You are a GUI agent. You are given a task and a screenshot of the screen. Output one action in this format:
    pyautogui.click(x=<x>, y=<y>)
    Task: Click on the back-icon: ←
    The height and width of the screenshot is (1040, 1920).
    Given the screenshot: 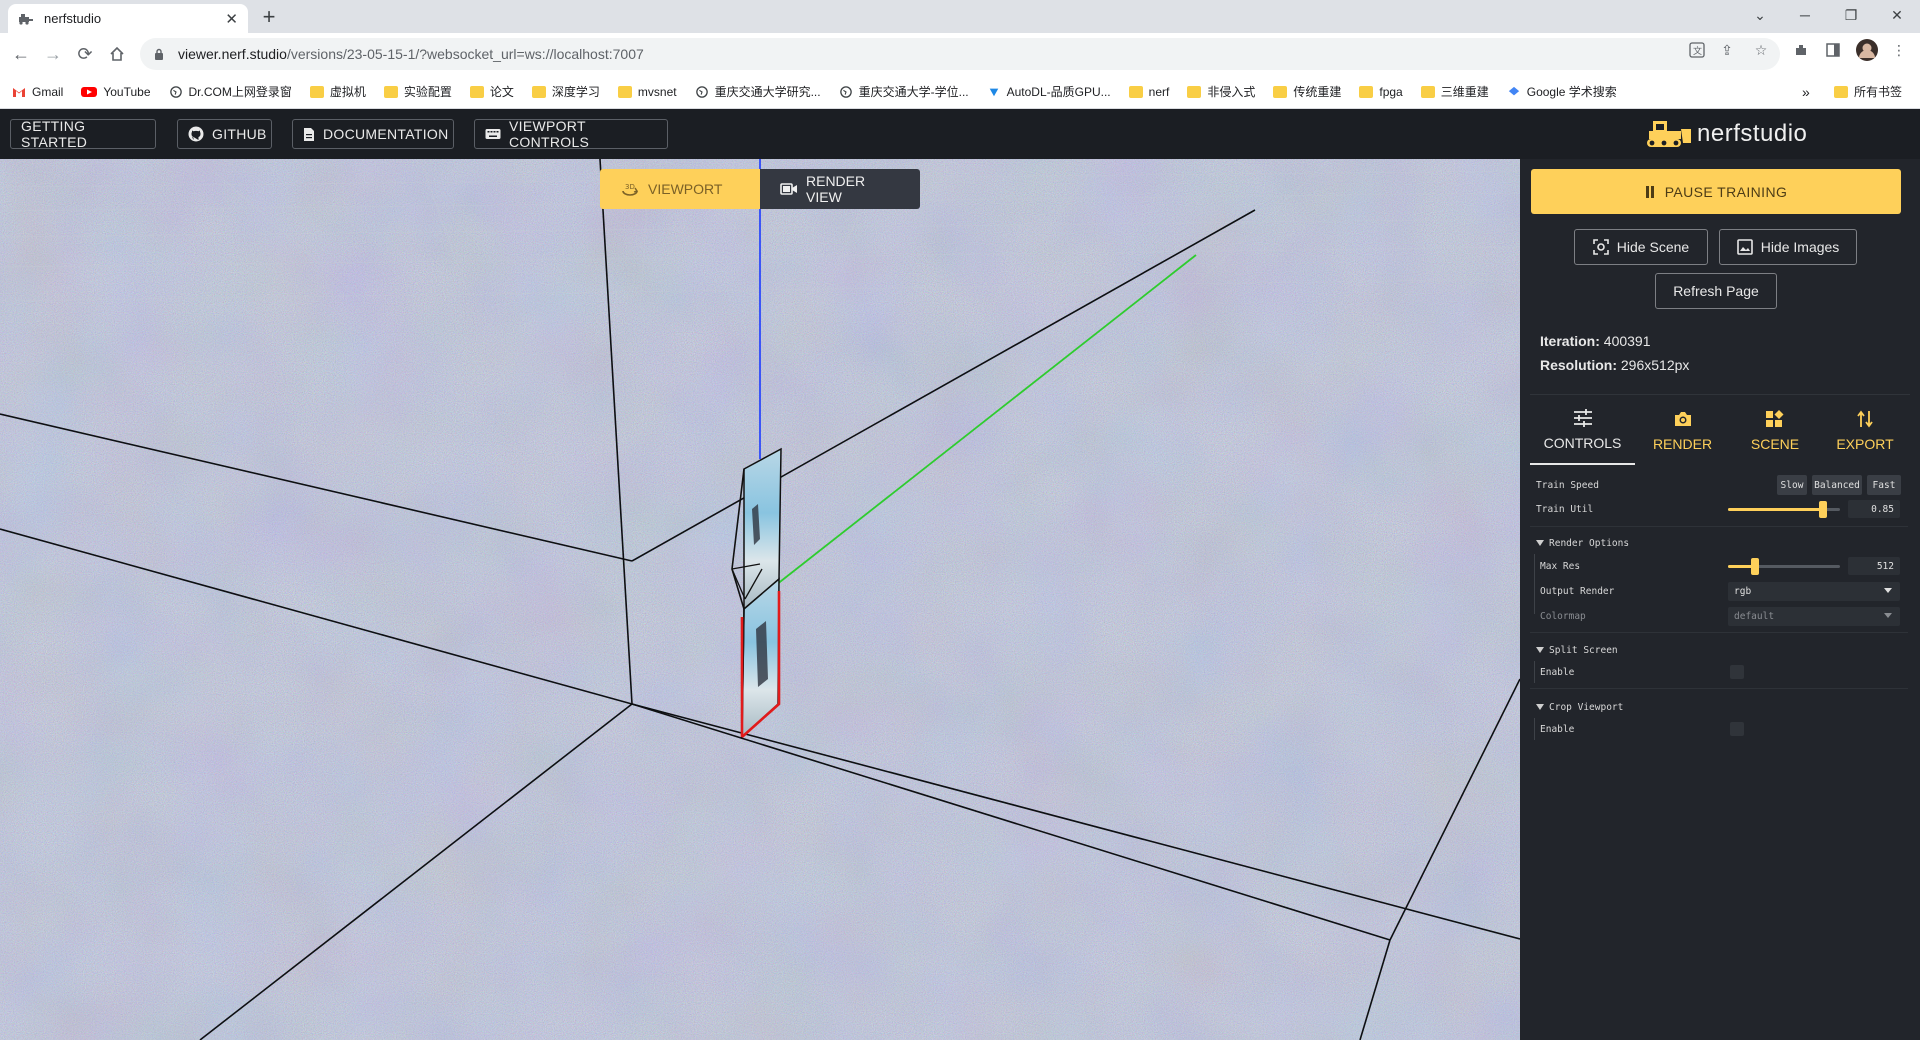 What is the action you would take?
    pyautogui.click(x=21, y=54)
    